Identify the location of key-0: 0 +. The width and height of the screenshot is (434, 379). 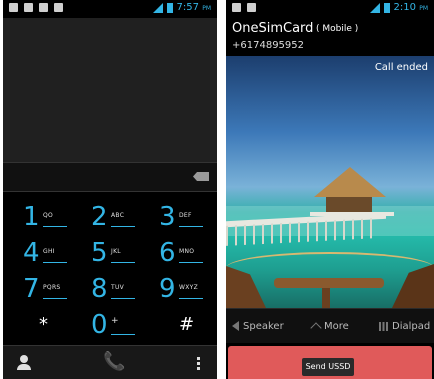
(114, 327).